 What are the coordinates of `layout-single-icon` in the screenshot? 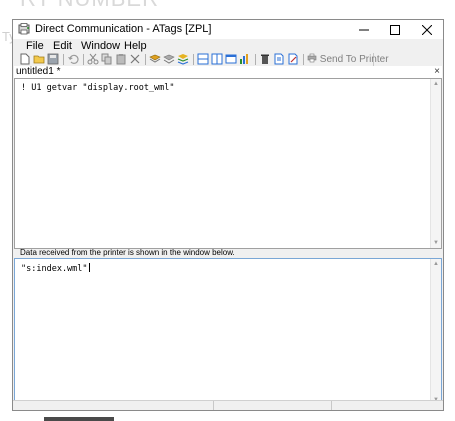 It's located at (231, 59).